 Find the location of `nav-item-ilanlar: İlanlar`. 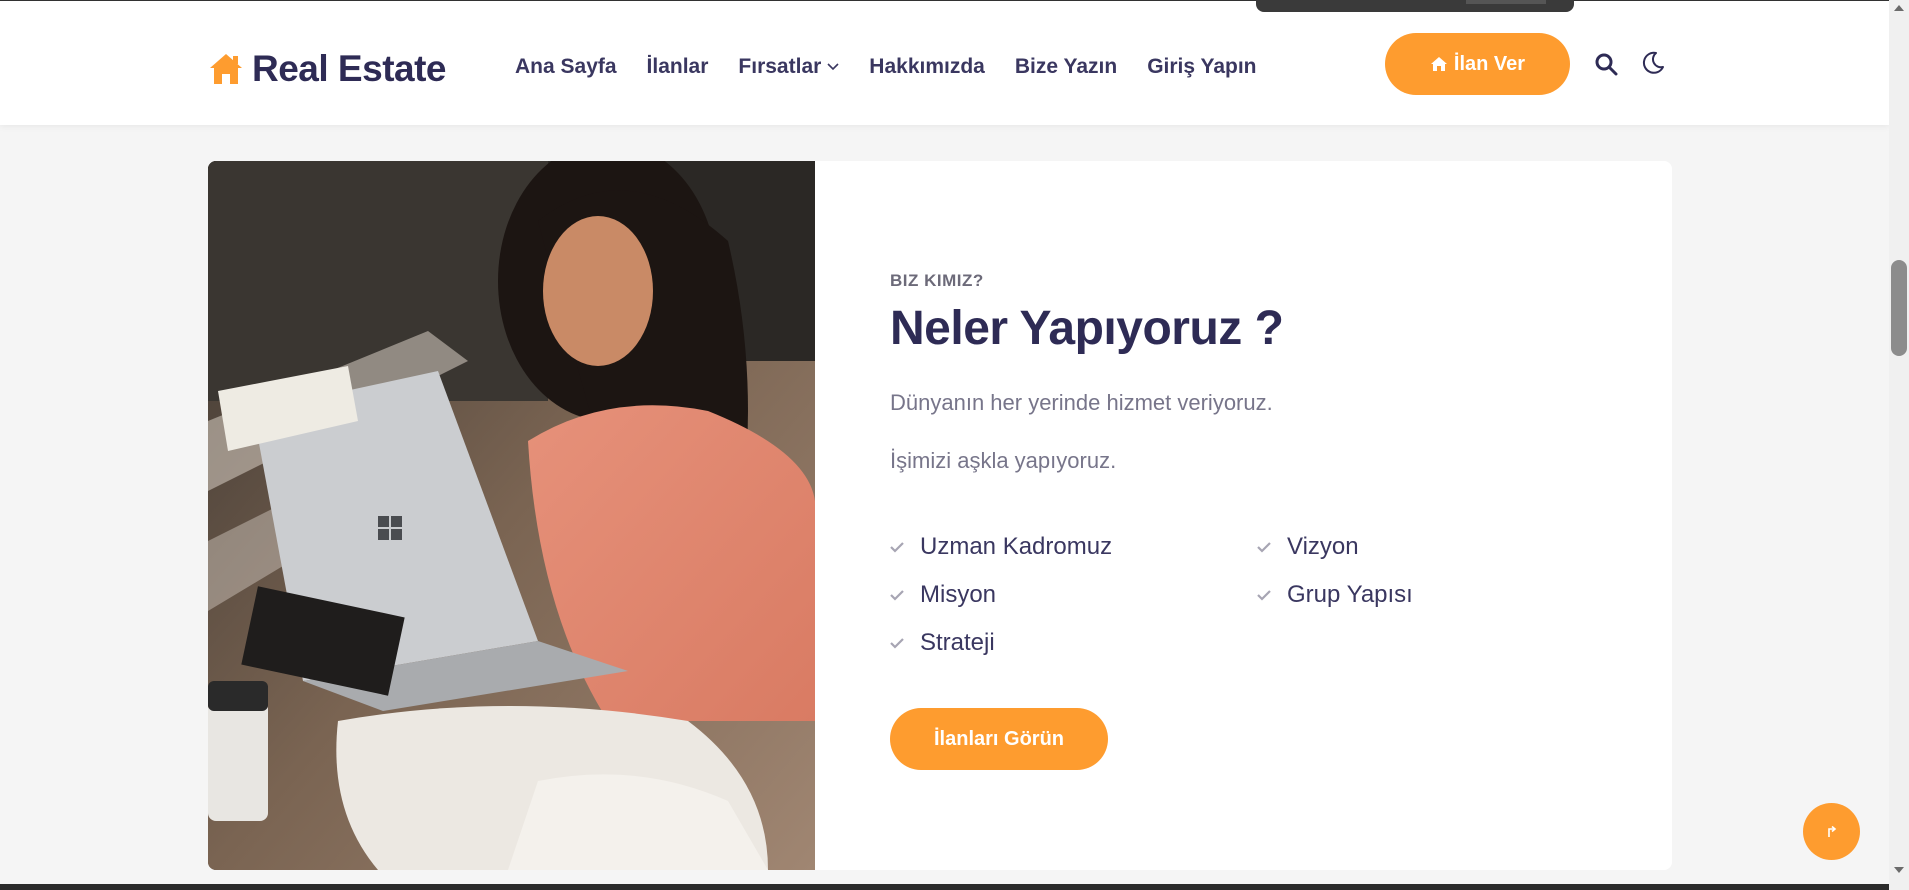

nav-item-ilanlar: İlanlar is located at coordinates (678, 67).